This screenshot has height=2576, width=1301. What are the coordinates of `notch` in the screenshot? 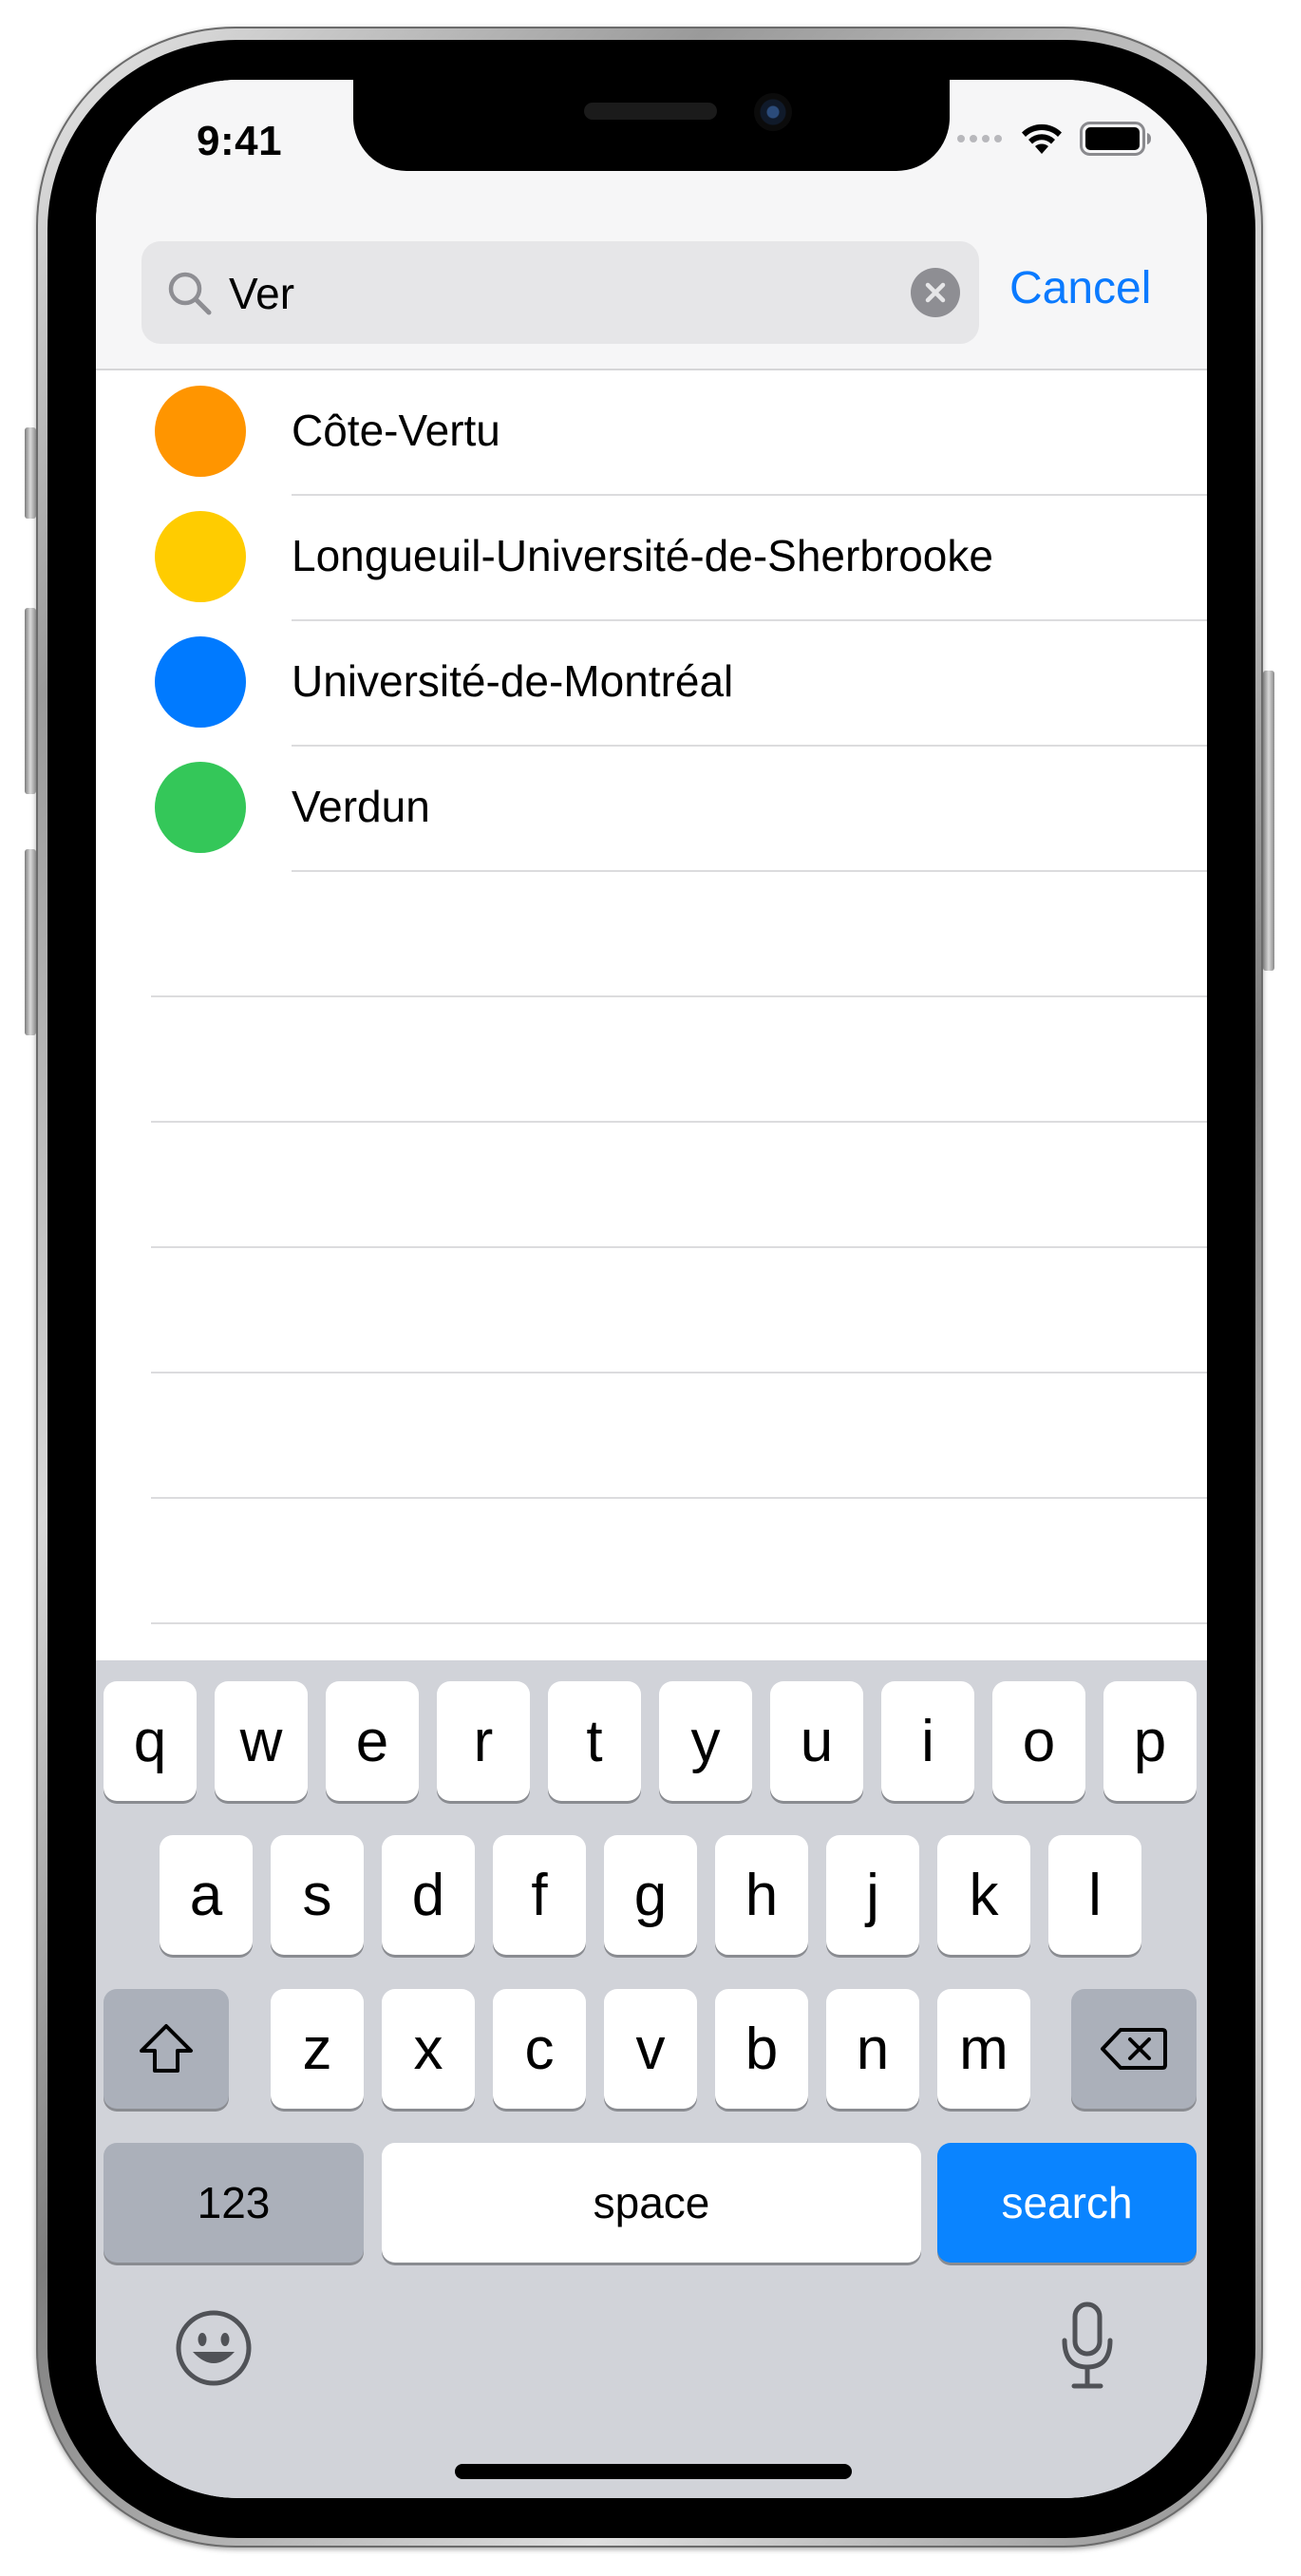 It's located at (651, 125).